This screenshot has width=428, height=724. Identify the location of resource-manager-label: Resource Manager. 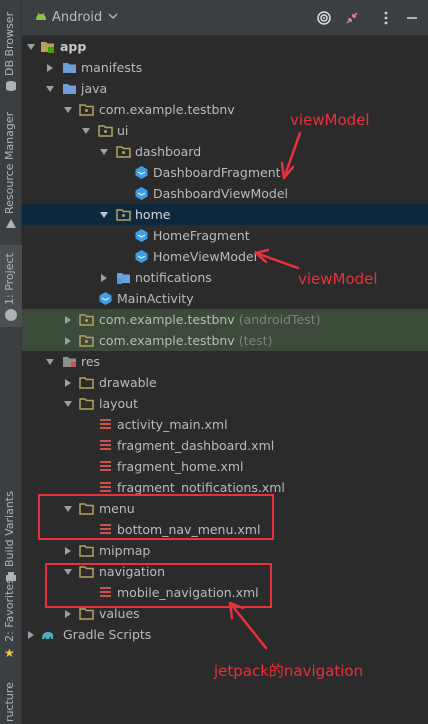
(9, 162).